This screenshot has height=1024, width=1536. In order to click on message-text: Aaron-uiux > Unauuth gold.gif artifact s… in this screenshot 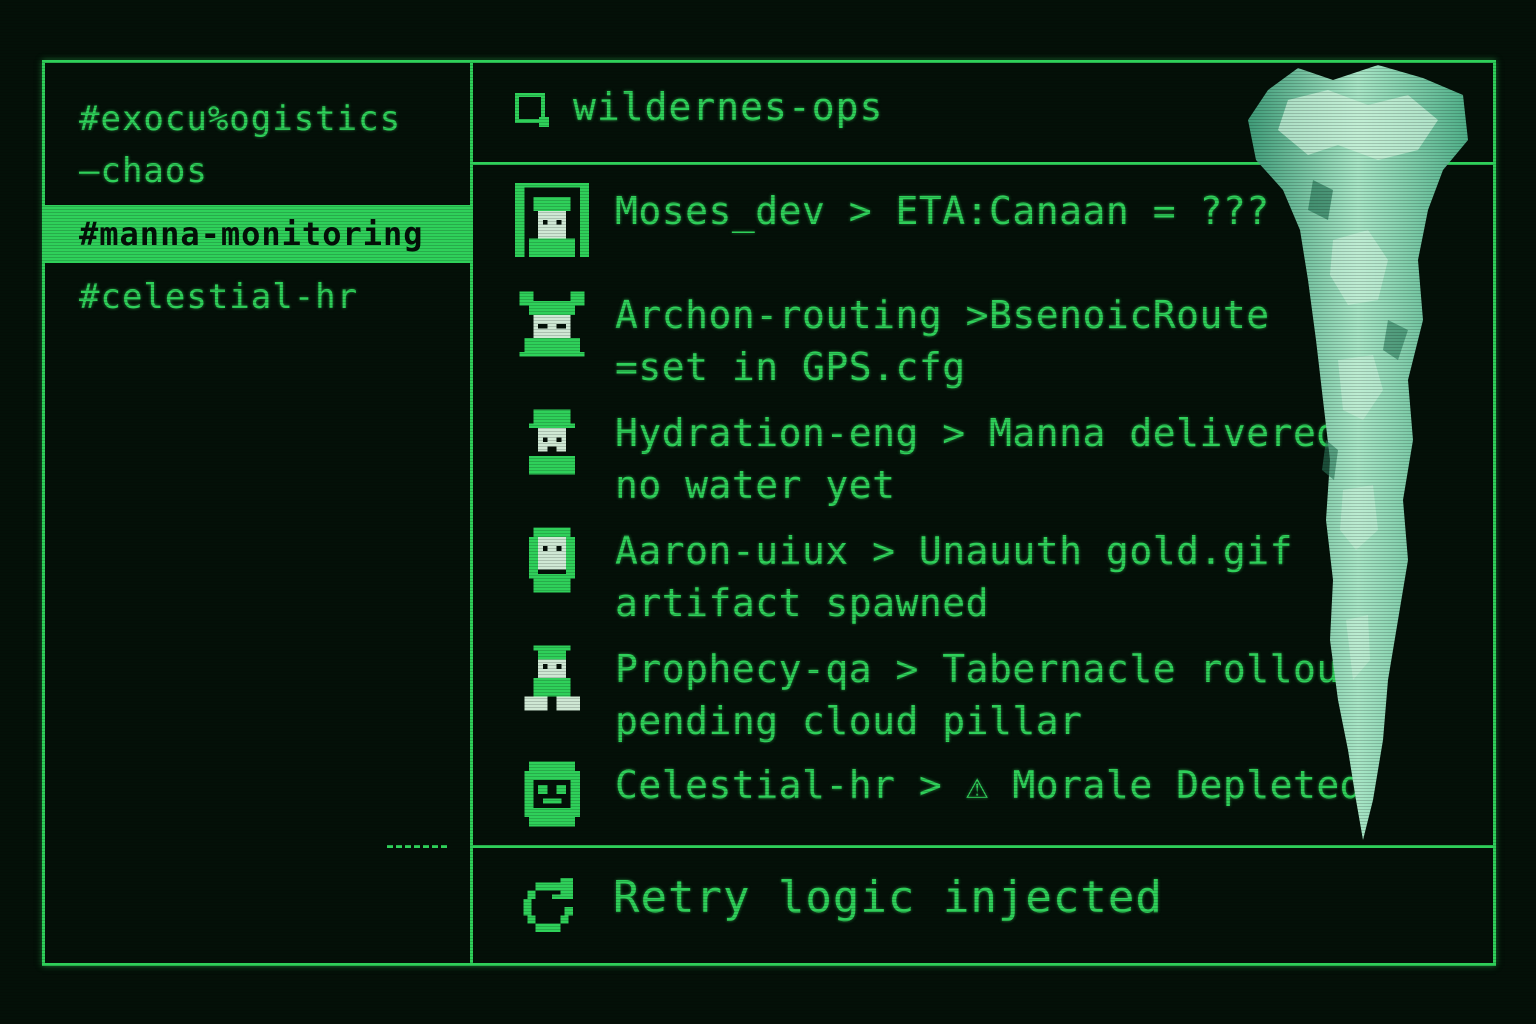, I will do `click(954, 577)`.